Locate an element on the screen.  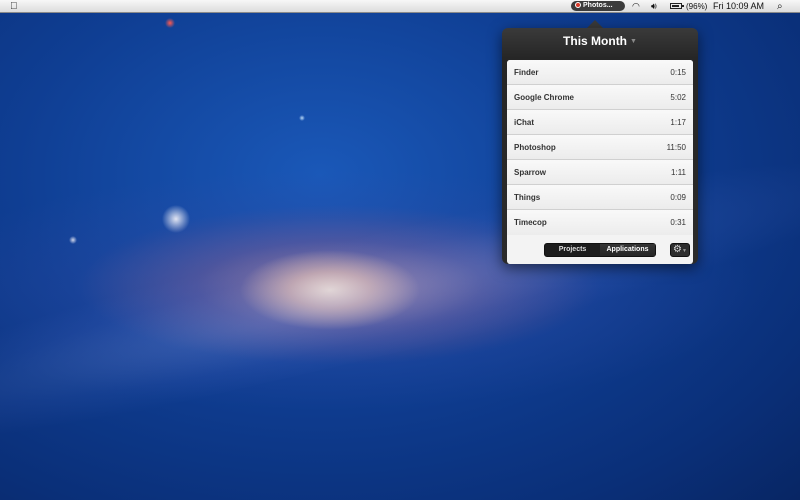
list-item: Google Chrome 5:02 is located at coordinates (600, 97).